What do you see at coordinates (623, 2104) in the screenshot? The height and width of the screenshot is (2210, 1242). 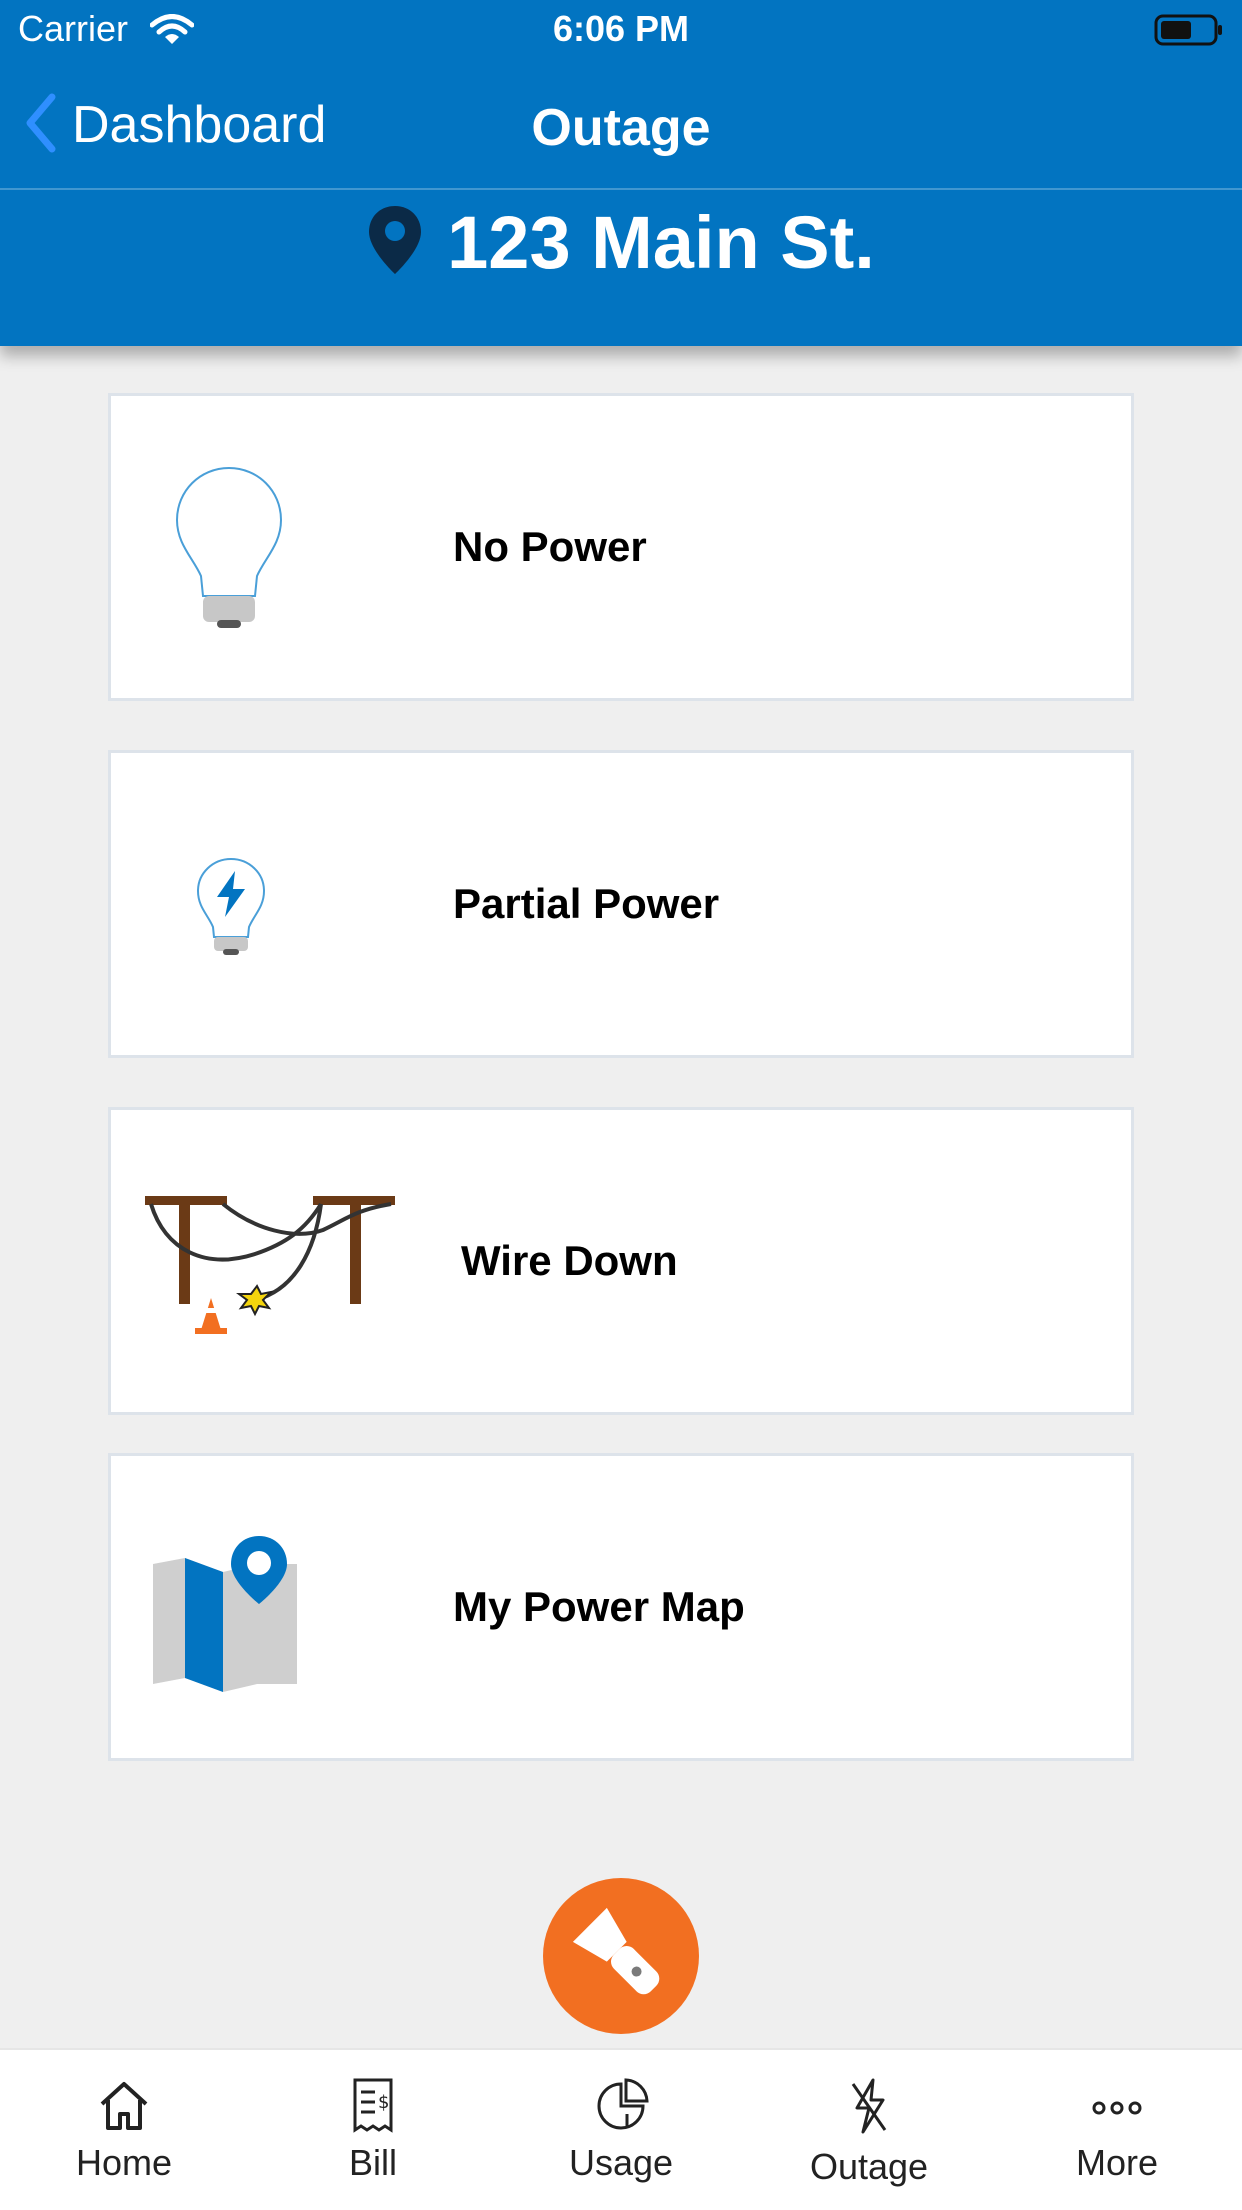 I see `usage-icon` at bounding box center [623, 2104].